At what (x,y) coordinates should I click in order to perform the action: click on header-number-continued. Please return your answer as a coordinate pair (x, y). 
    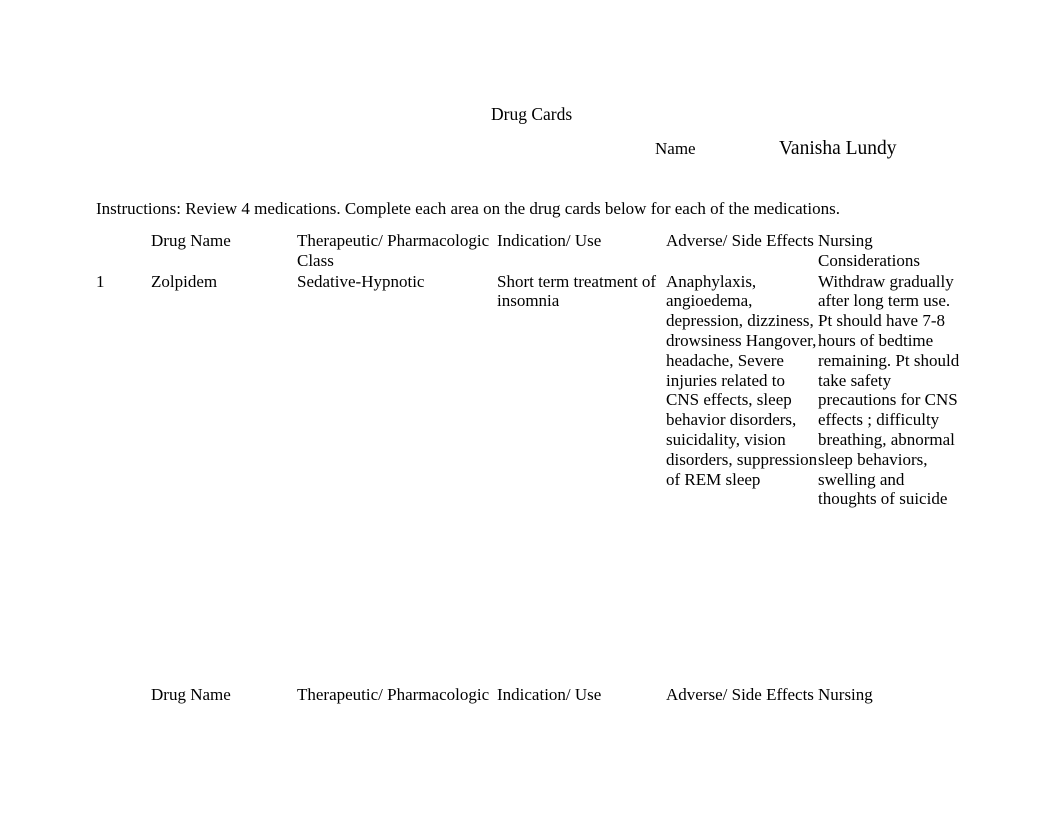
    Looking at the image, I should click on (123, 695).